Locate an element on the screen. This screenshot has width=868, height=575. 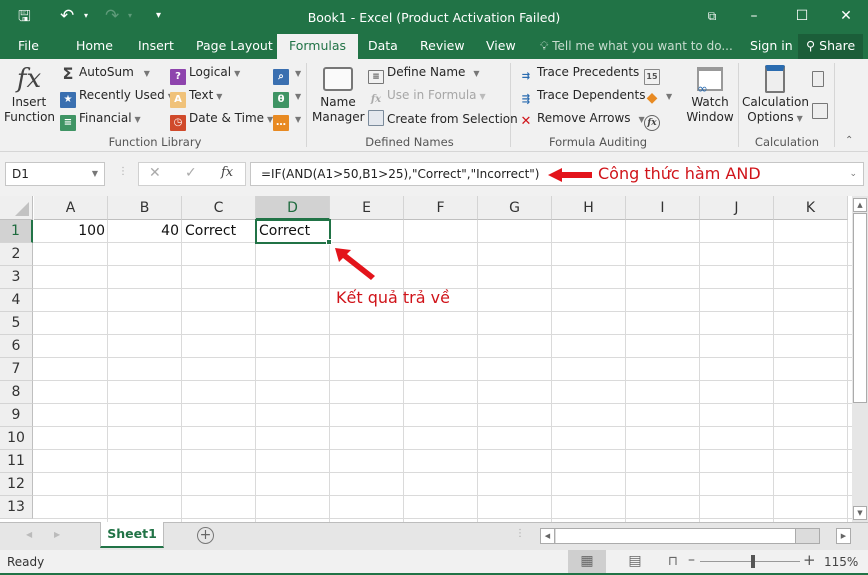
next-sheet-icon: ▶ is located at coordinates (57, 534).